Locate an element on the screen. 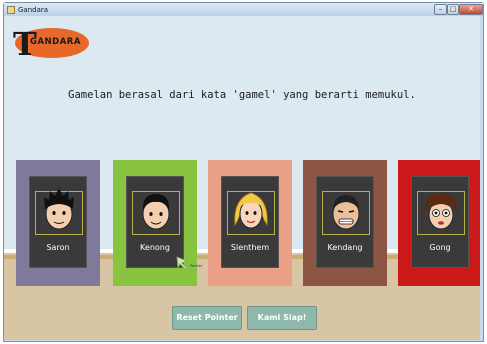  card-gong: Gong is located at coordinates (439, 223).